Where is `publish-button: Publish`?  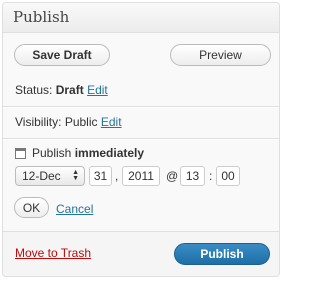 publish-button: Publish is located at coordinates (222, 254).